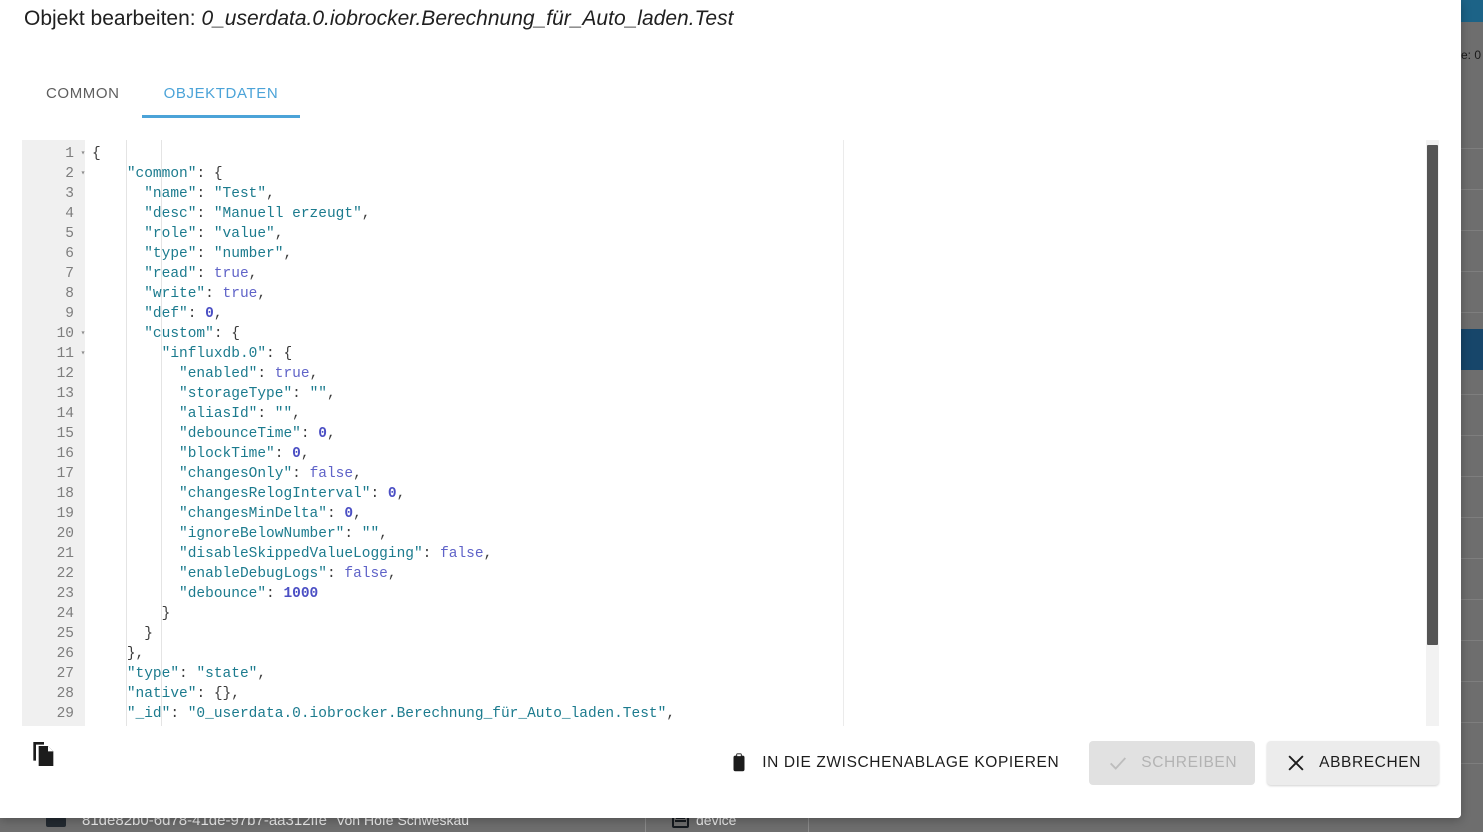 The image size is (1483, 832). Describe the element at coordinates (113, 18) in the screenshot. I see `dialog-title-prefix: Objekt bearbeiten:` at that location.